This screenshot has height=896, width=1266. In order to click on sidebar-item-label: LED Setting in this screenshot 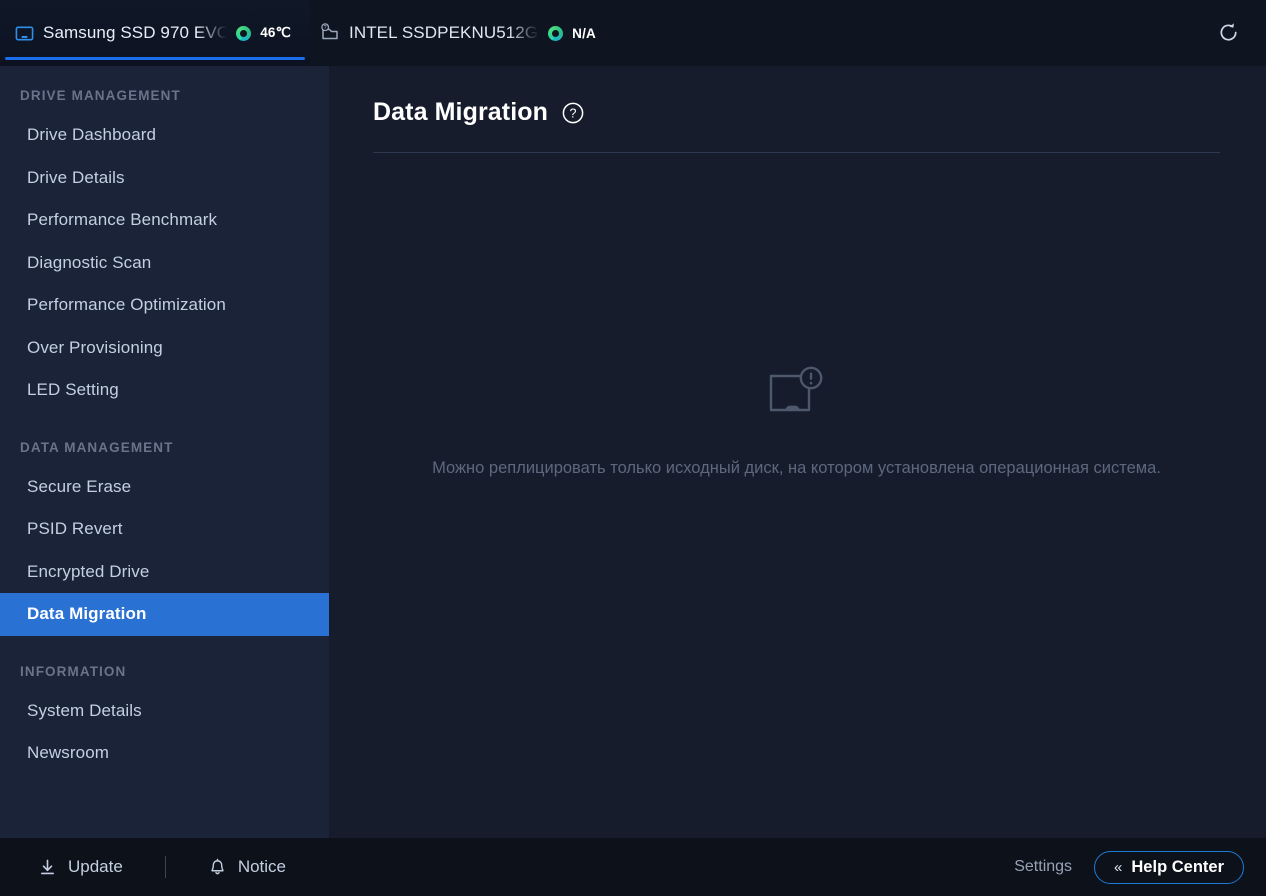, I will do `click(73, 390)`.